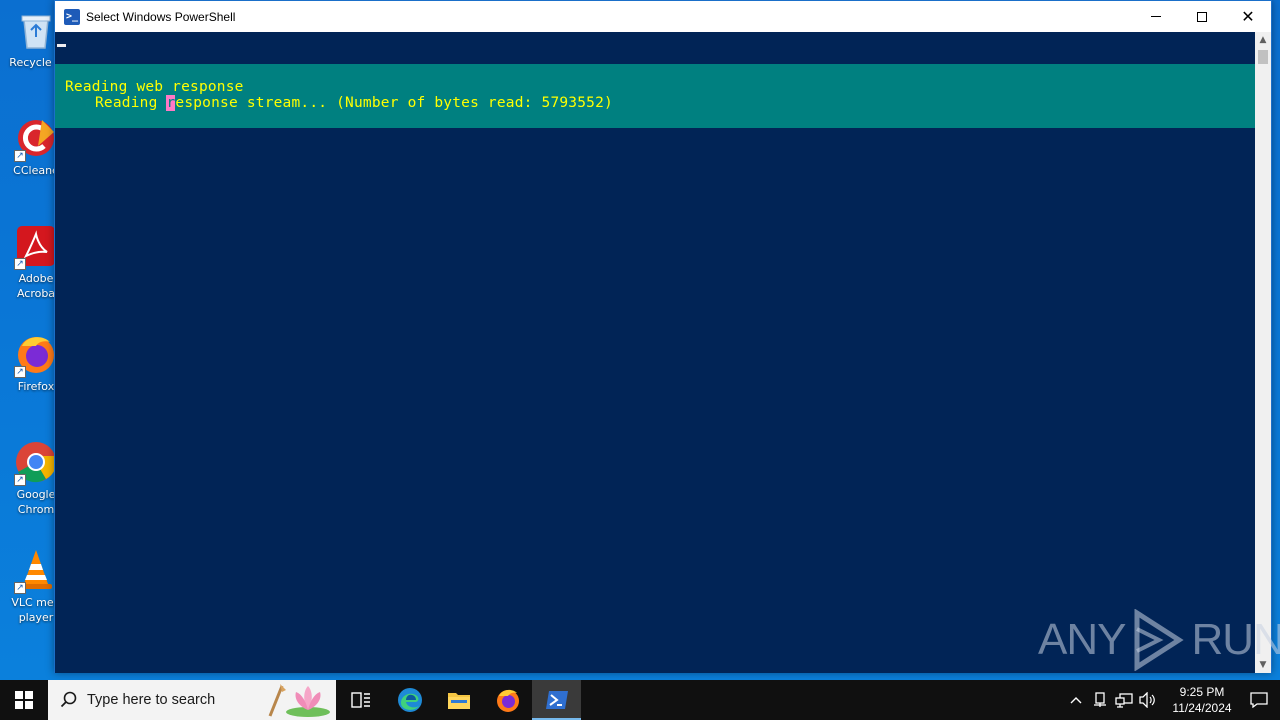  I want to click on close-icon: ✕, so click(1248, 16).